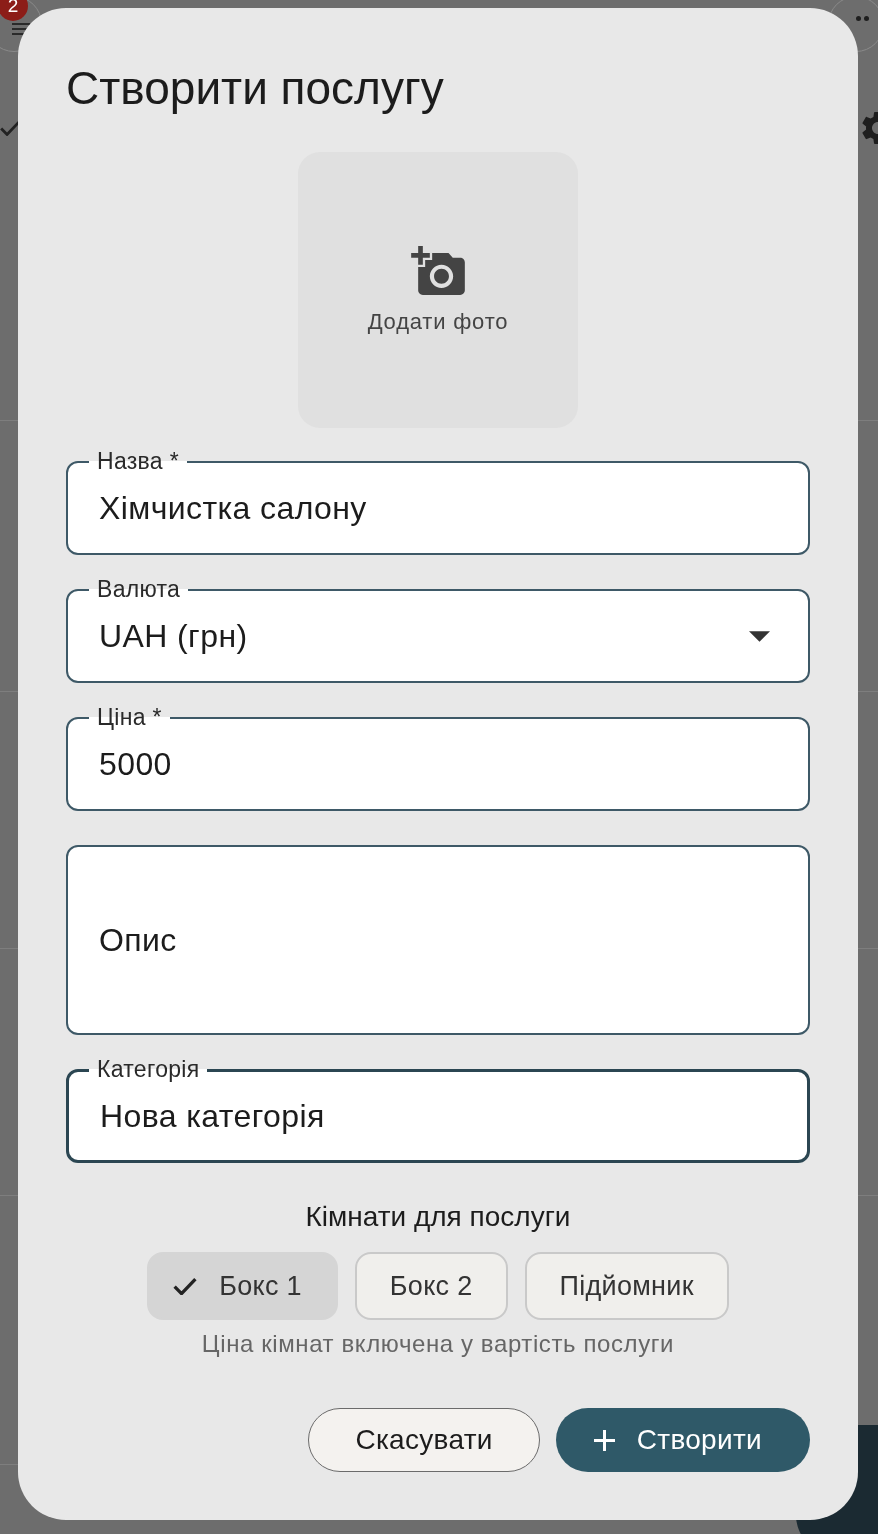 The height and width of the screenshot is (1534, 878). What do you see at coordinates (682, 1440) in the screenshot?
I see `create-button: Створити` at bounding box center [682, 1440].